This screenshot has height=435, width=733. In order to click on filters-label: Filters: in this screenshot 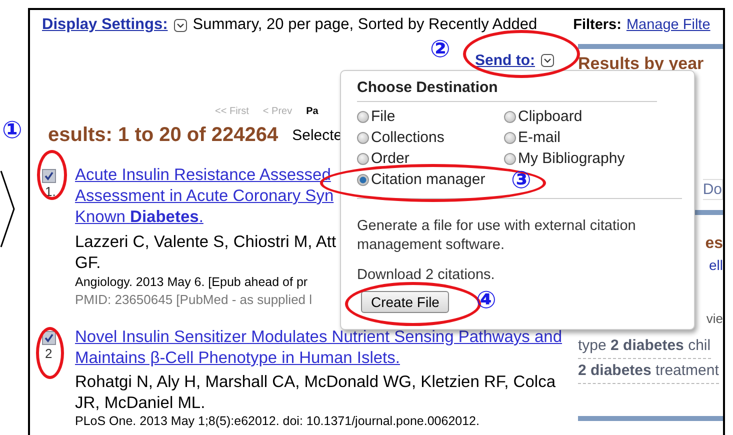, I will do `click(597, 25)`.